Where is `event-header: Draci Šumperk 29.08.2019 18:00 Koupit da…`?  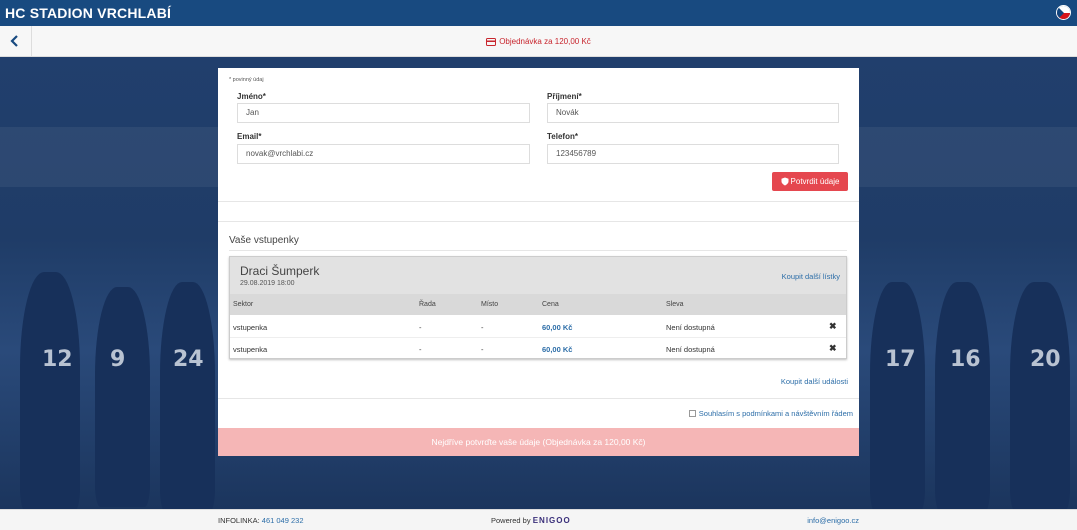 event-header: Draci Šumperk 29.08.2019 18:00 Koupit da… is located at coordinates (538, 275).